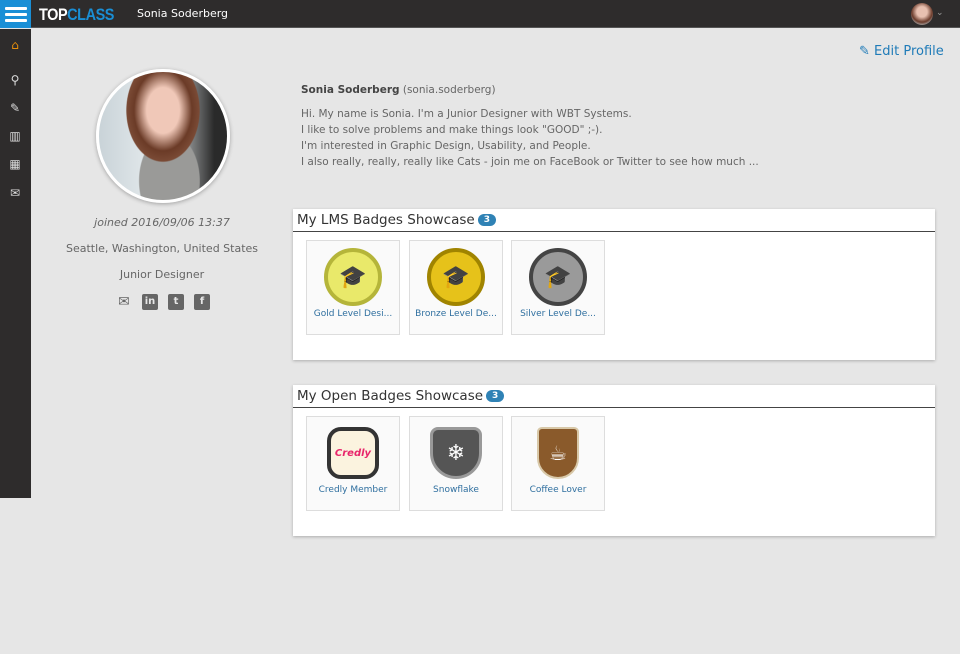  Describe the element at coordinates (901, 51) in the screenshot. I see `edit-profile-link: ✎ Edit Profile` at that location.